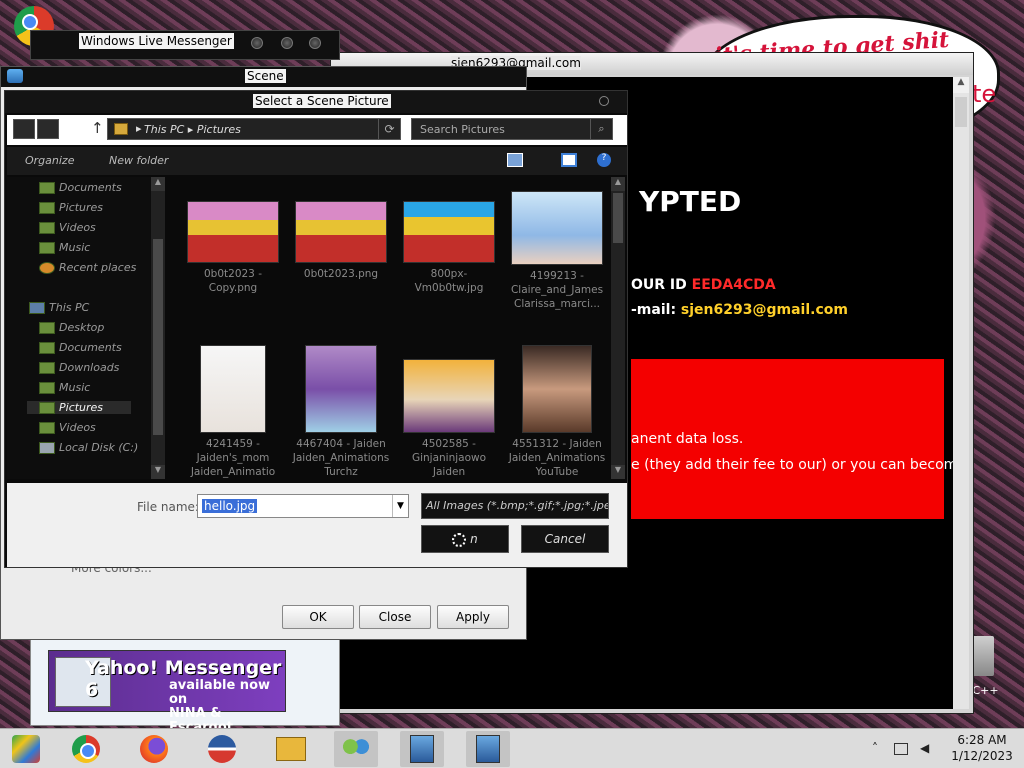  I want to click on file-item: 4241459 - Jaiden's_mom Jaiden_Animatio, so click(233, 412).